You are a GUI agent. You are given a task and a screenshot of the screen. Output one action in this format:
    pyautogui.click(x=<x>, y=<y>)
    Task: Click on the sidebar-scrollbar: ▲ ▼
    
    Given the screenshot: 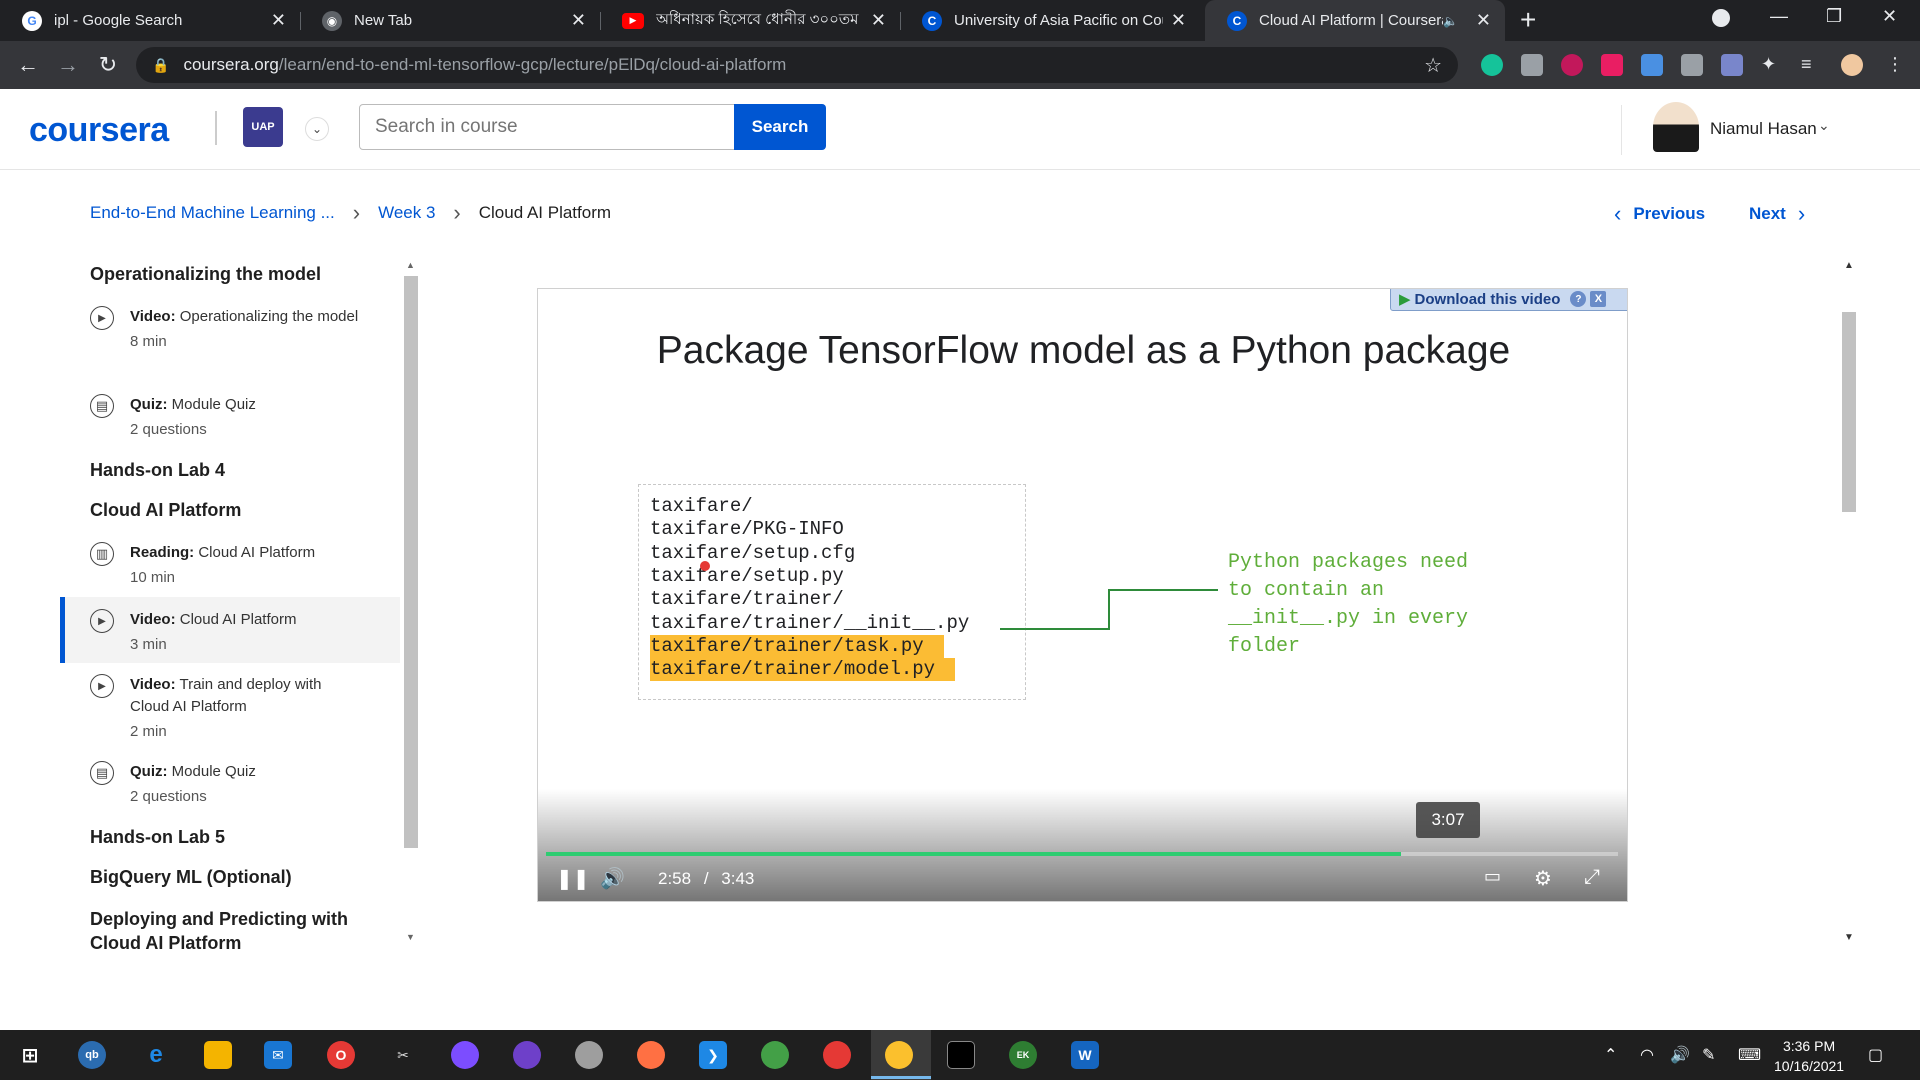 What is the action you would take?
    pyautogui.click(x=411, y=601)
    